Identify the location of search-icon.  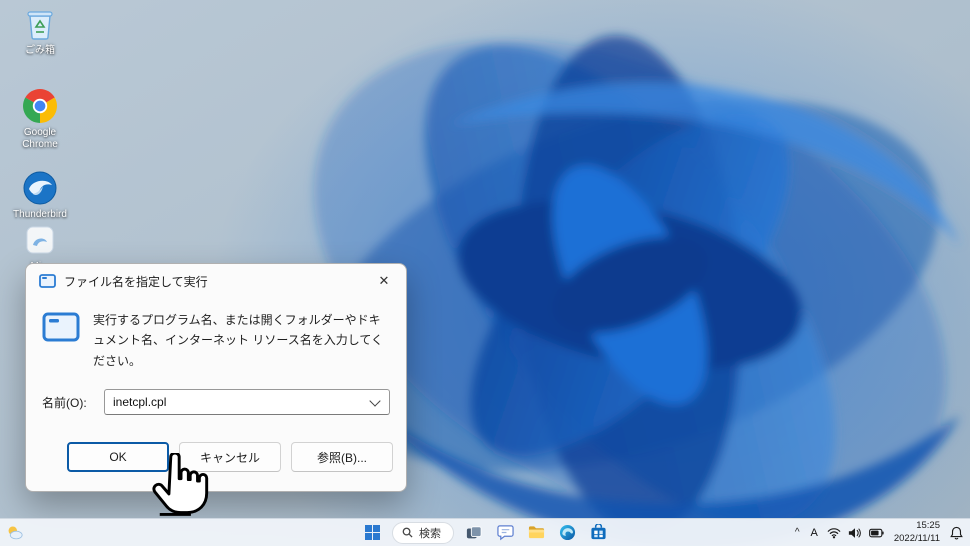
(407, 532).